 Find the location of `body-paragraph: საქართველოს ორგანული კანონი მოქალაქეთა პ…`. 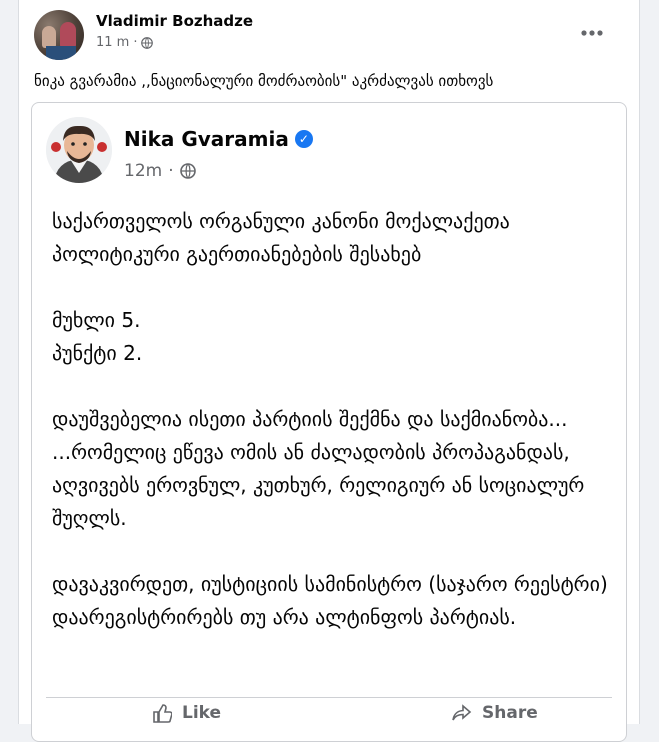

body-paragraph: საქართველოს ორგანული კანონი მოქალაქეთა პ… is located at coordinates (281, 237).